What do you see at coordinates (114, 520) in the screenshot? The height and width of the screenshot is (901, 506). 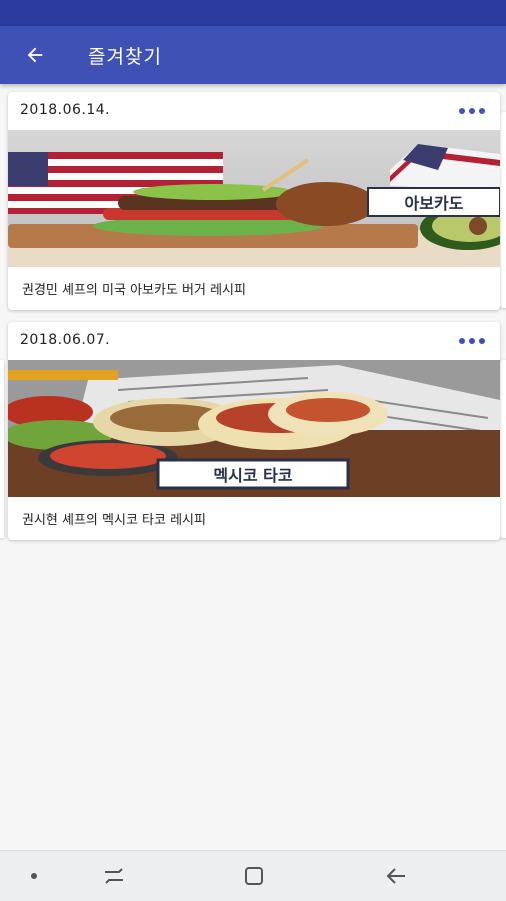 I see `recipe-title: 권시현 셰프의 멕시코 타코 레시피` at bounding box center [114, 520].